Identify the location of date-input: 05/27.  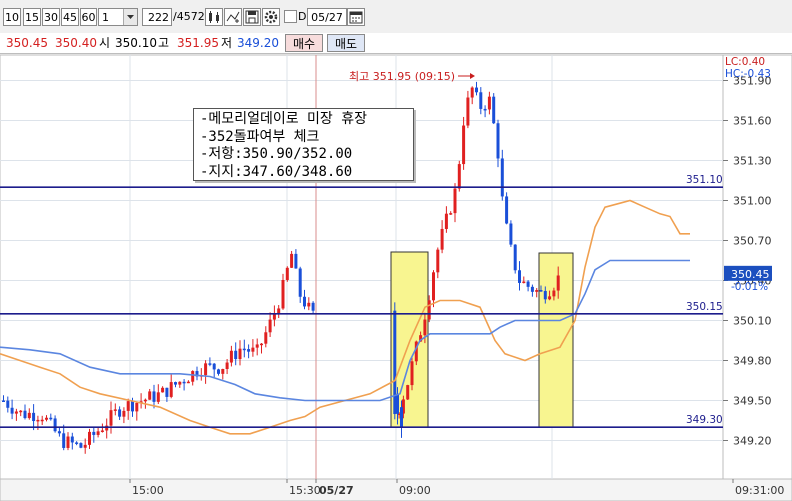
(327, 17).